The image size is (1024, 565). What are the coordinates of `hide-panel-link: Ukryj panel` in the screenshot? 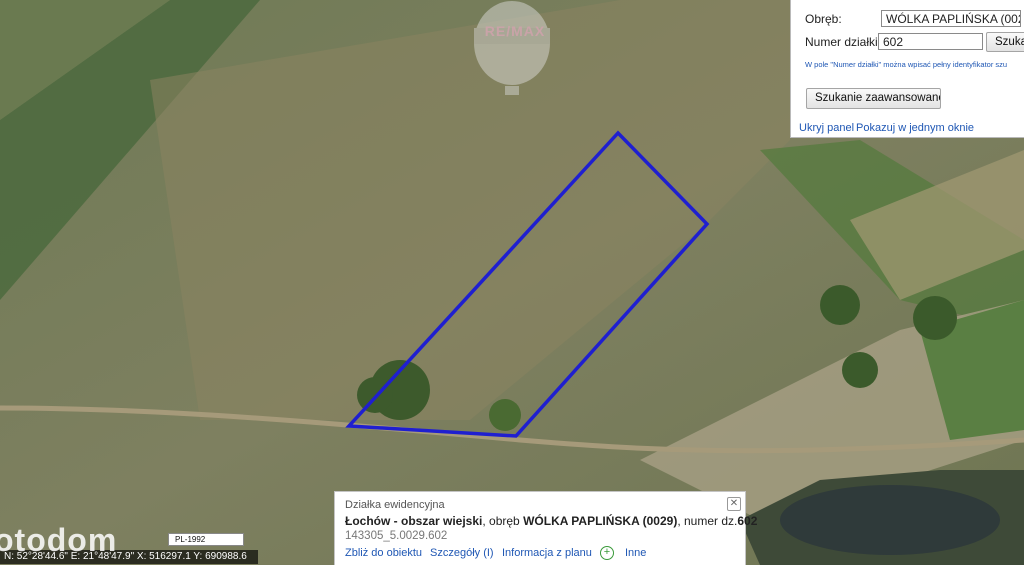 It's located at (826, 128).